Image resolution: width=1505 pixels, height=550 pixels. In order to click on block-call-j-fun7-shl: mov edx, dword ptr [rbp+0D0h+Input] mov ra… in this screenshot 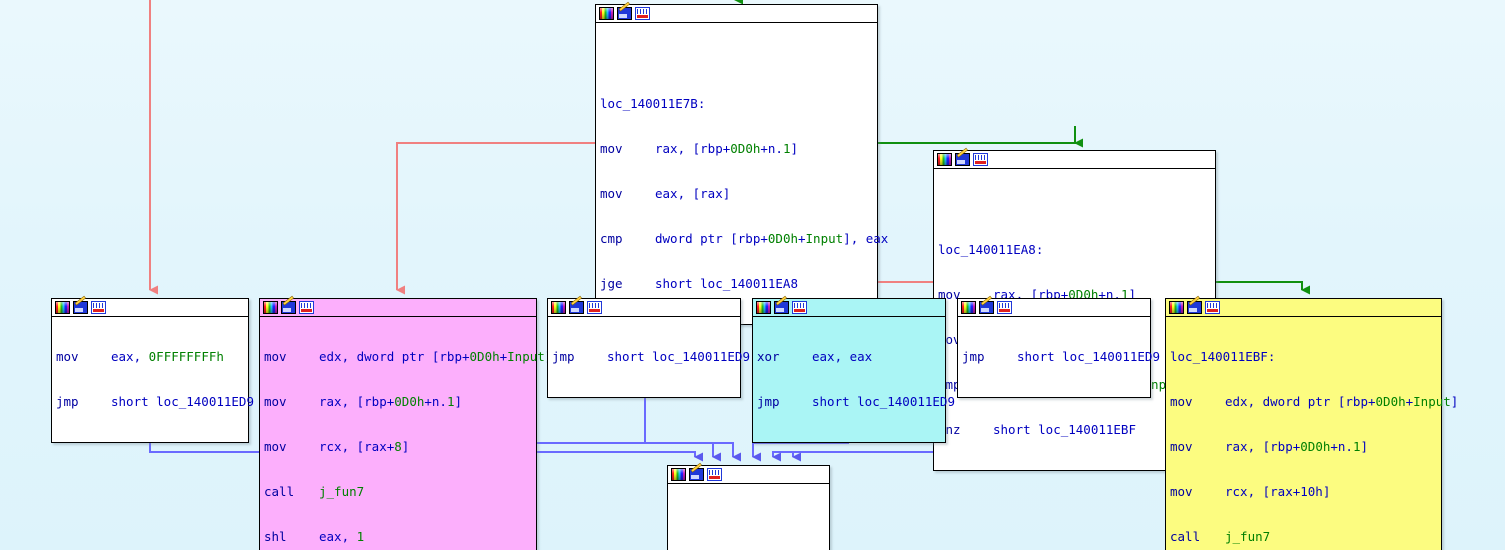, I will do `click(405, 424)`.